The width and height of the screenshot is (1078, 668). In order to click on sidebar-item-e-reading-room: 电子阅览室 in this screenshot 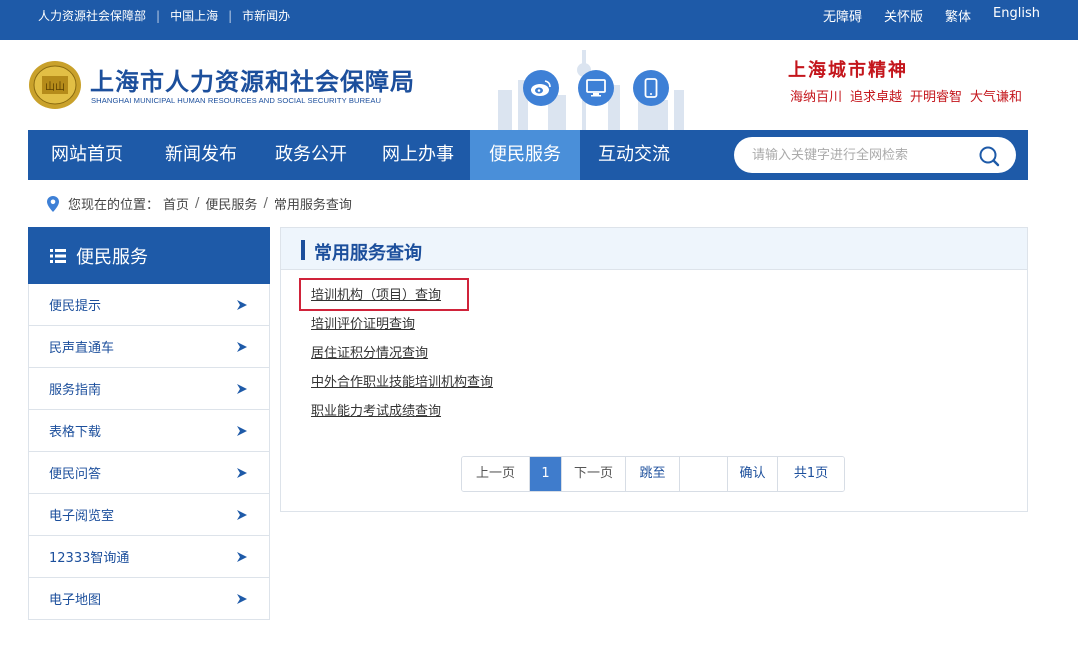, I will do `click(149, 515)`.